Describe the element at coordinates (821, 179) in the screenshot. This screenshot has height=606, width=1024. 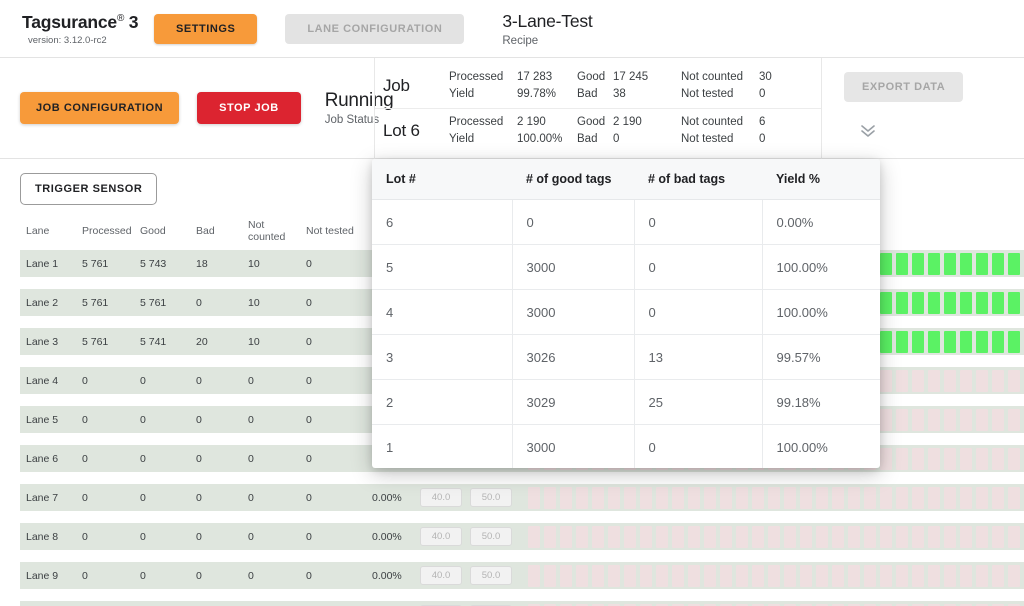
I see `lot-column-header: Yield %` at that location.